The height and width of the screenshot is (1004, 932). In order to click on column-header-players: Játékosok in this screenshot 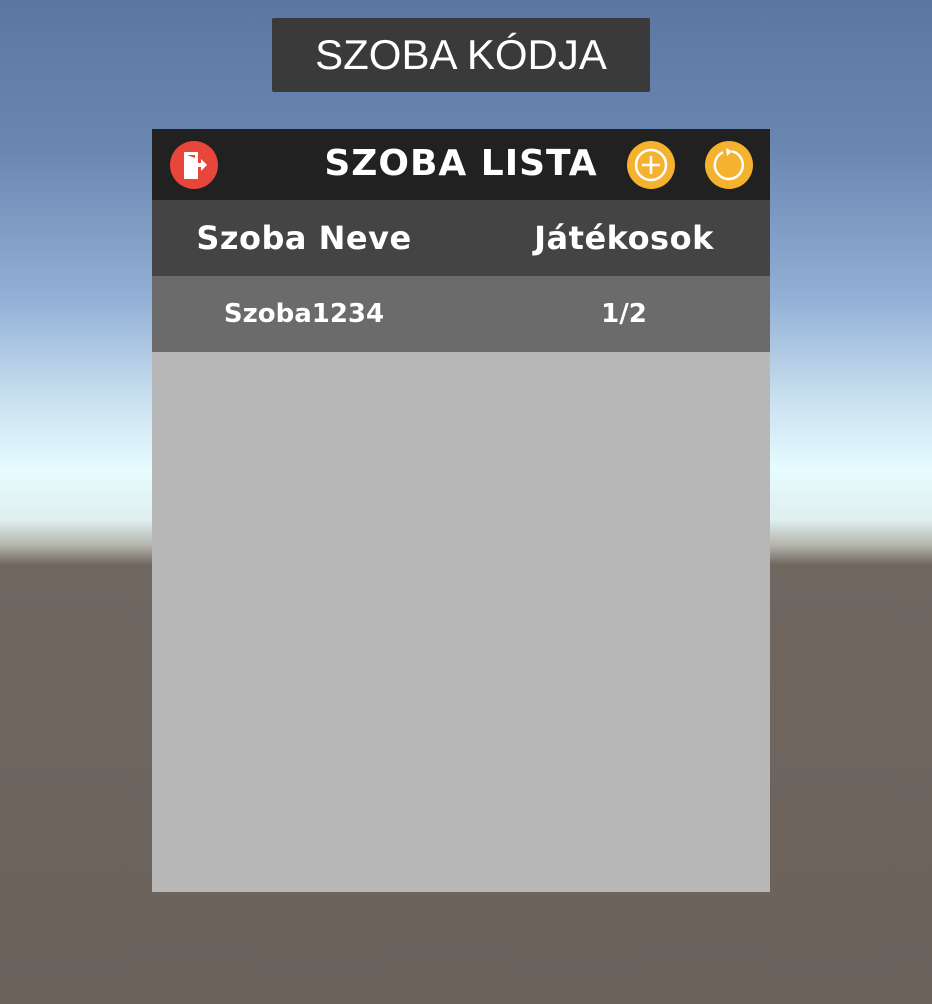, I will do `click(624, 238)`.